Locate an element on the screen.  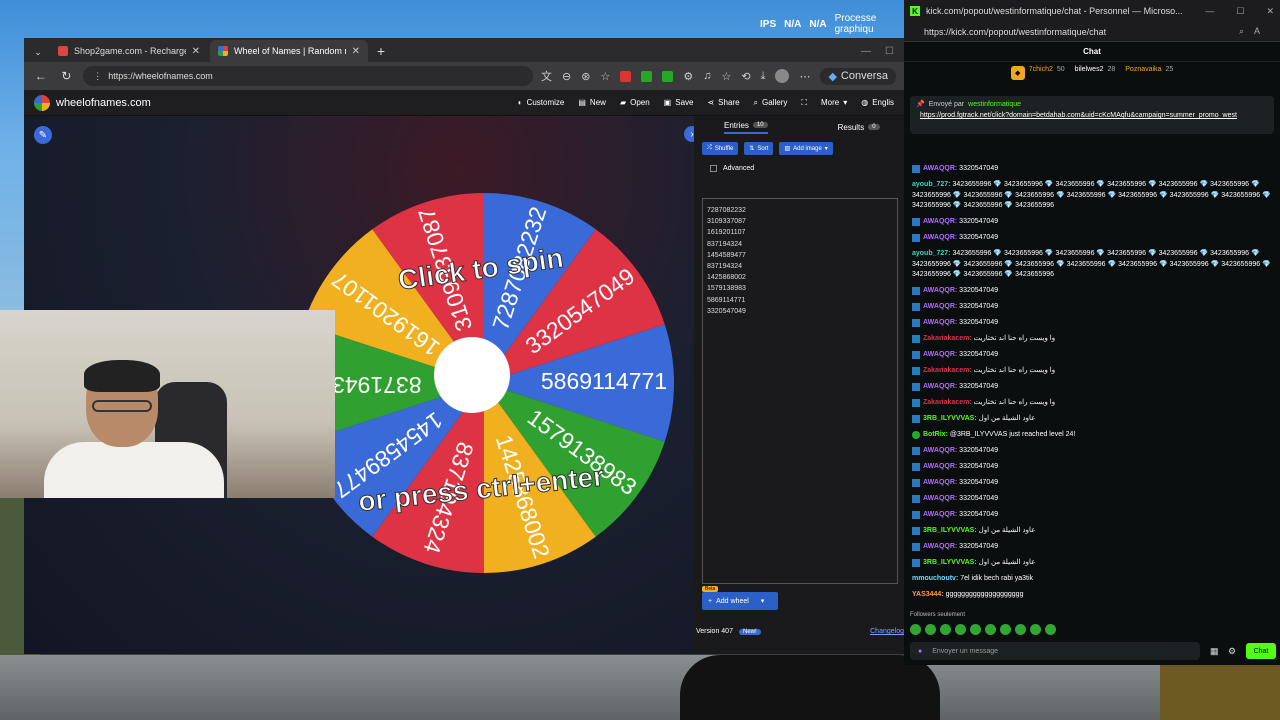
favorite-icon: ☆ is located at coordinates (605, 76).